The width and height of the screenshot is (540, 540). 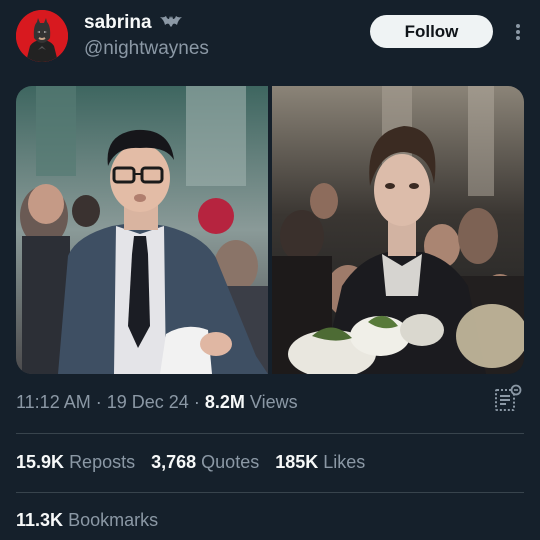 What do you see at coordinates (102, 462) in the screenshot?
I see `reposts-label: Reposts` at bounding box center [102, 462].